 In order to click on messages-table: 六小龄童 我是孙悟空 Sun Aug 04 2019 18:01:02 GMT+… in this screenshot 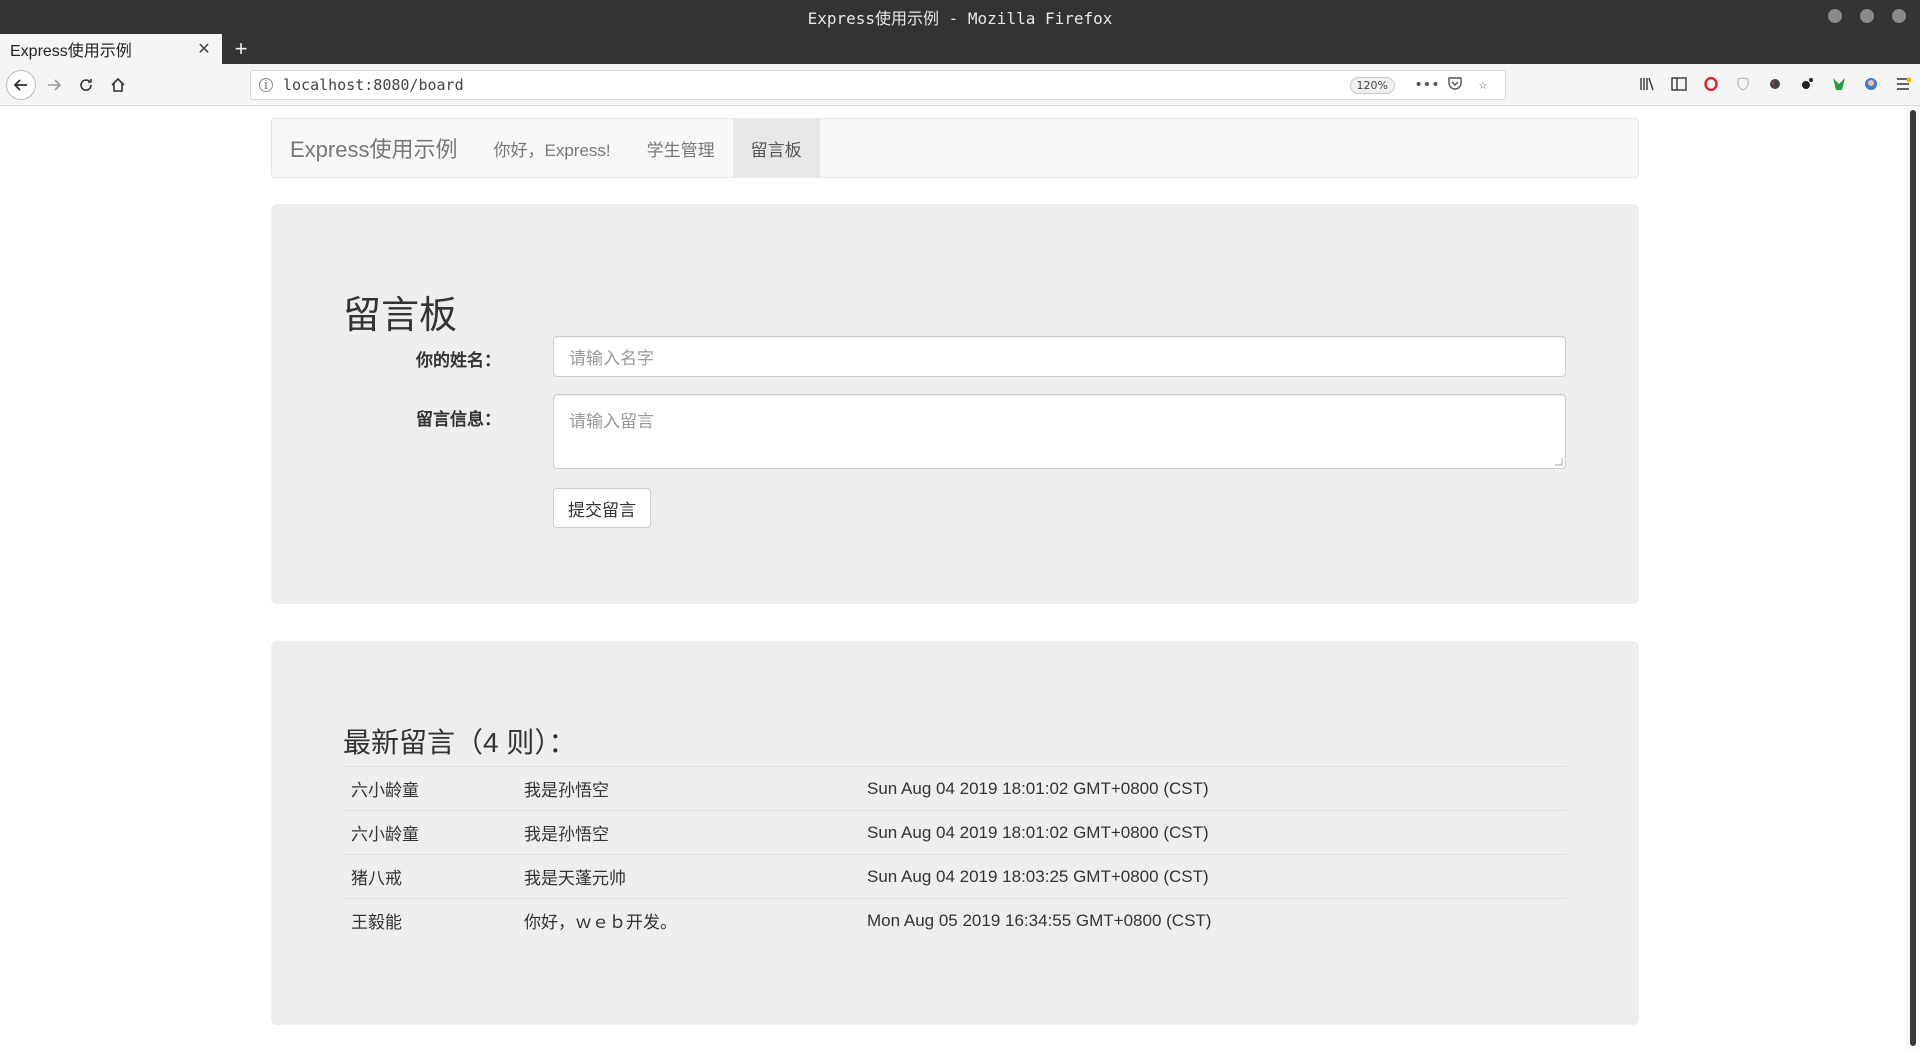, I will do `click(954, 854)`.